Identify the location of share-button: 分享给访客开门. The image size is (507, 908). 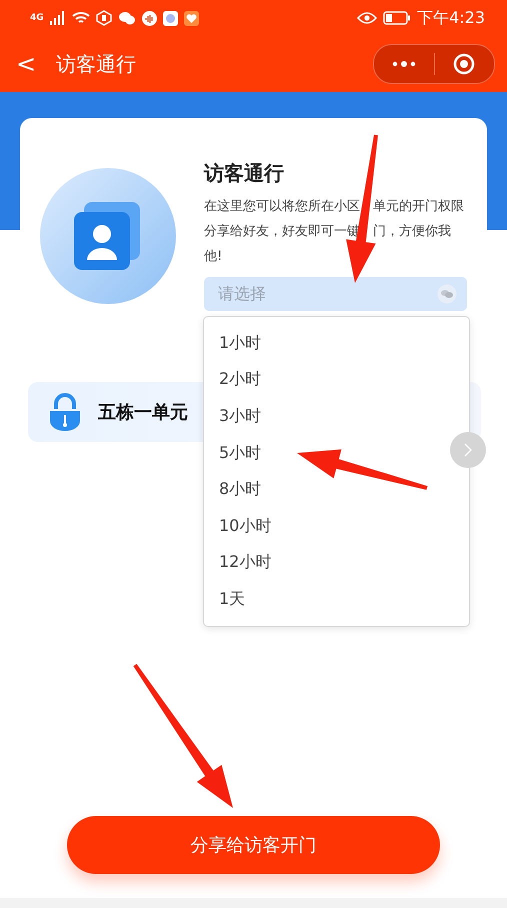
(253, 845).